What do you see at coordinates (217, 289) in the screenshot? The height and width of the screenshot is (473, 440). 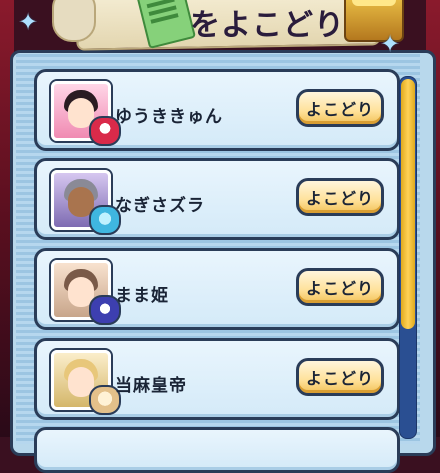 I see `list-item: まま姫 よこどり` at bounding box center [217, 289].